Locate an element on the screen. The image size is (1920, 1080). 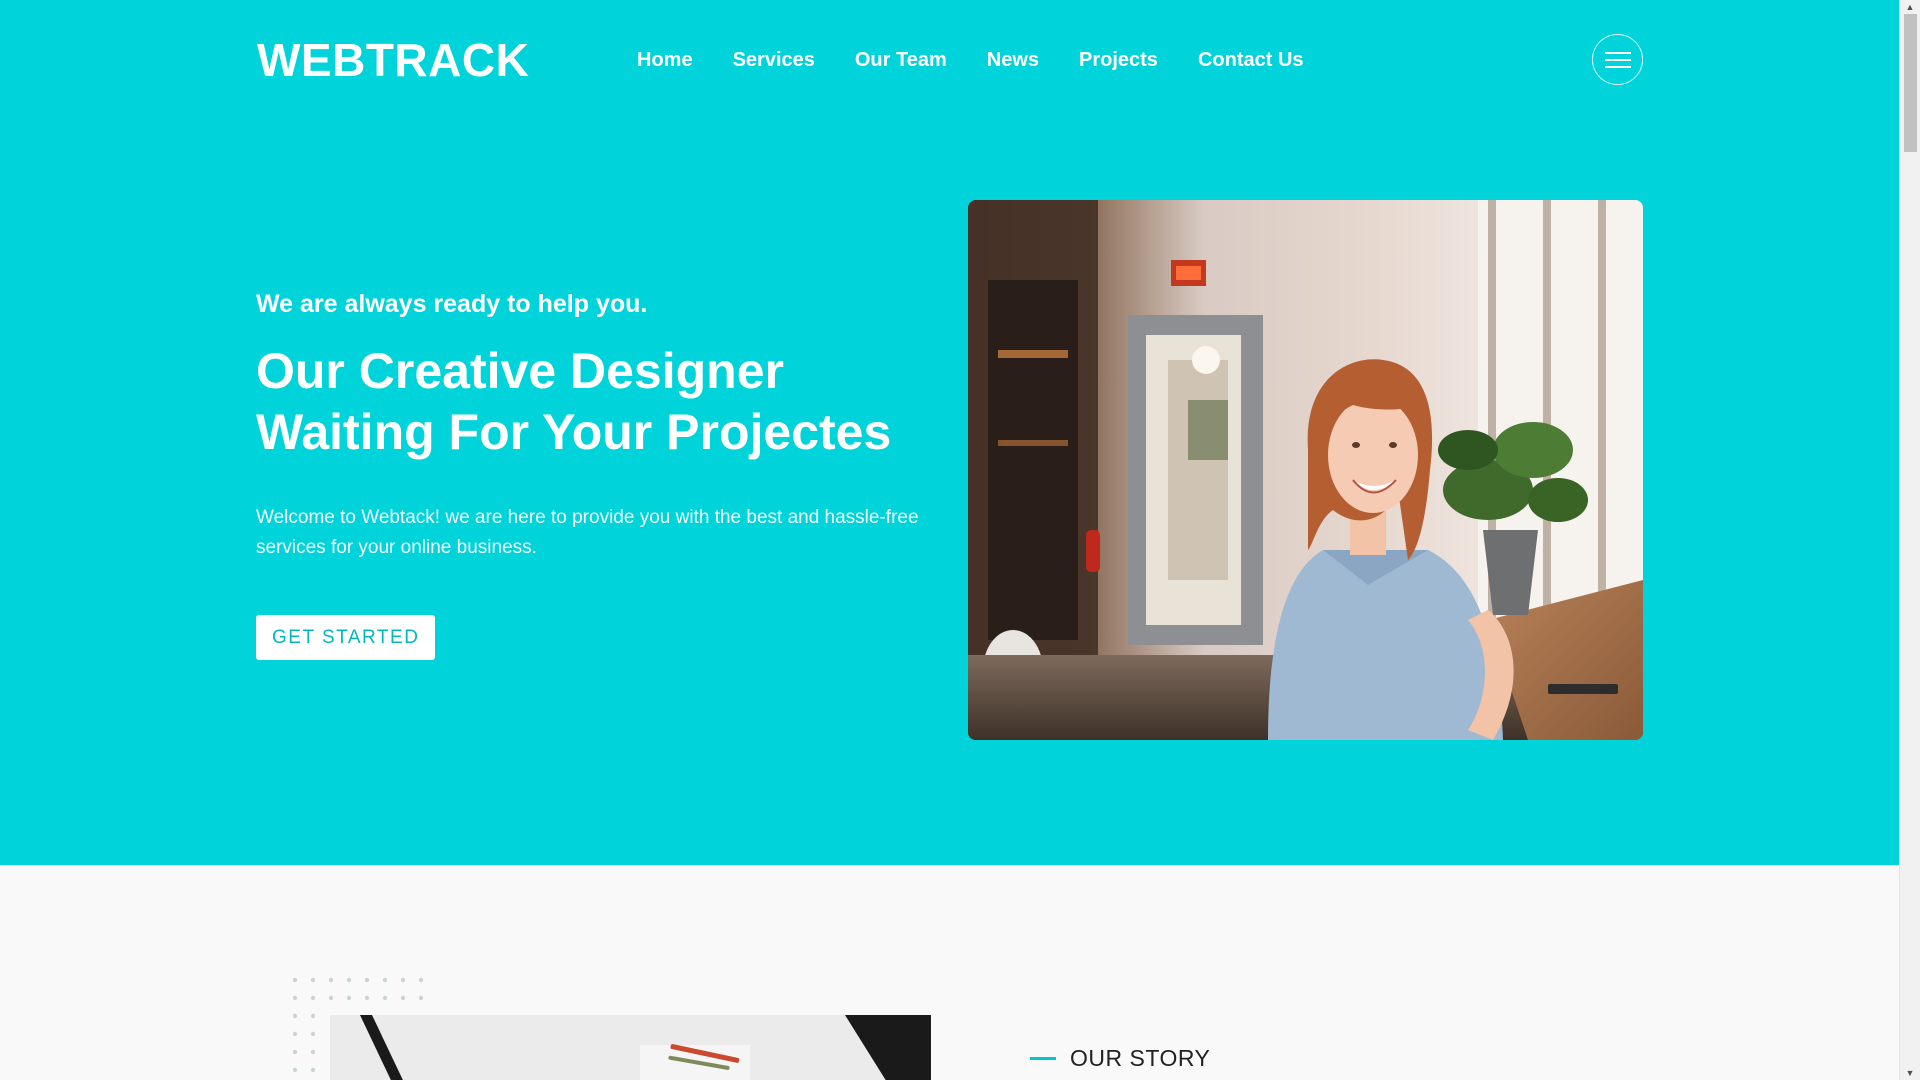
vertical-scrollbar: ▲ ▼ is located at coordinates (1909, 540).